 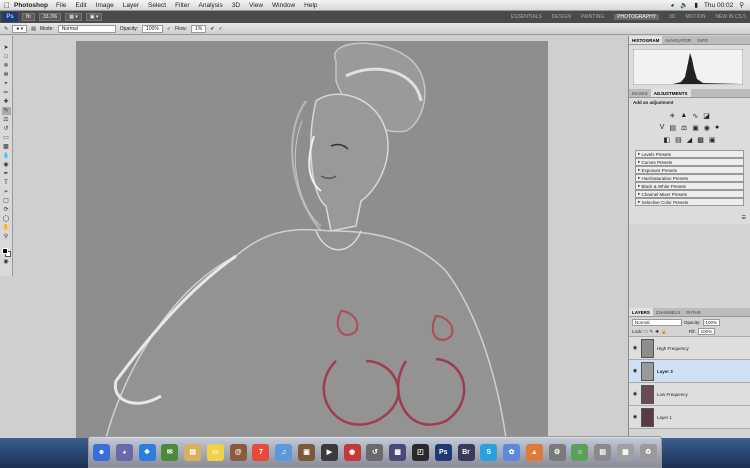 What do you see at coordinates (557, 452) in the screenshot?
I see `system-preferences-icon: ⚙` at bounding box center [557, 452].